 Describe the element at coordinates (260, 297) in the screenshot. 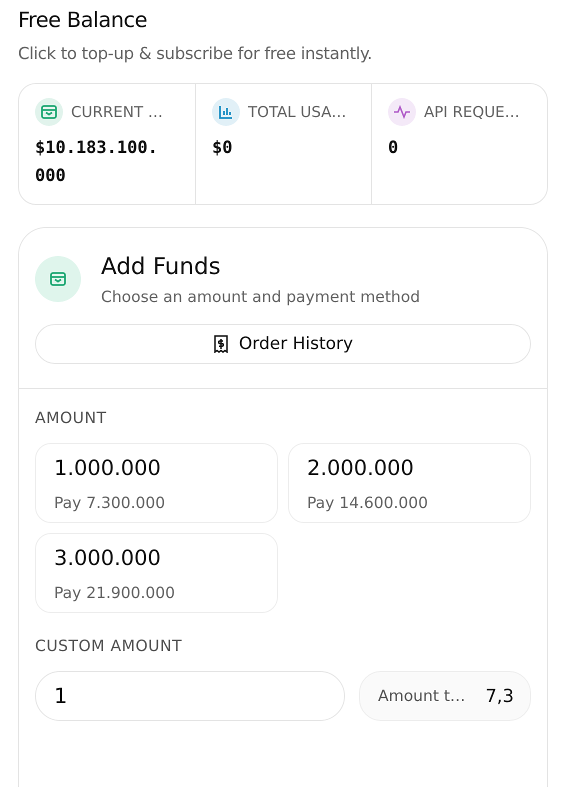

I see `add-funds-subtitle: Choose an amount and payment method` at that location.